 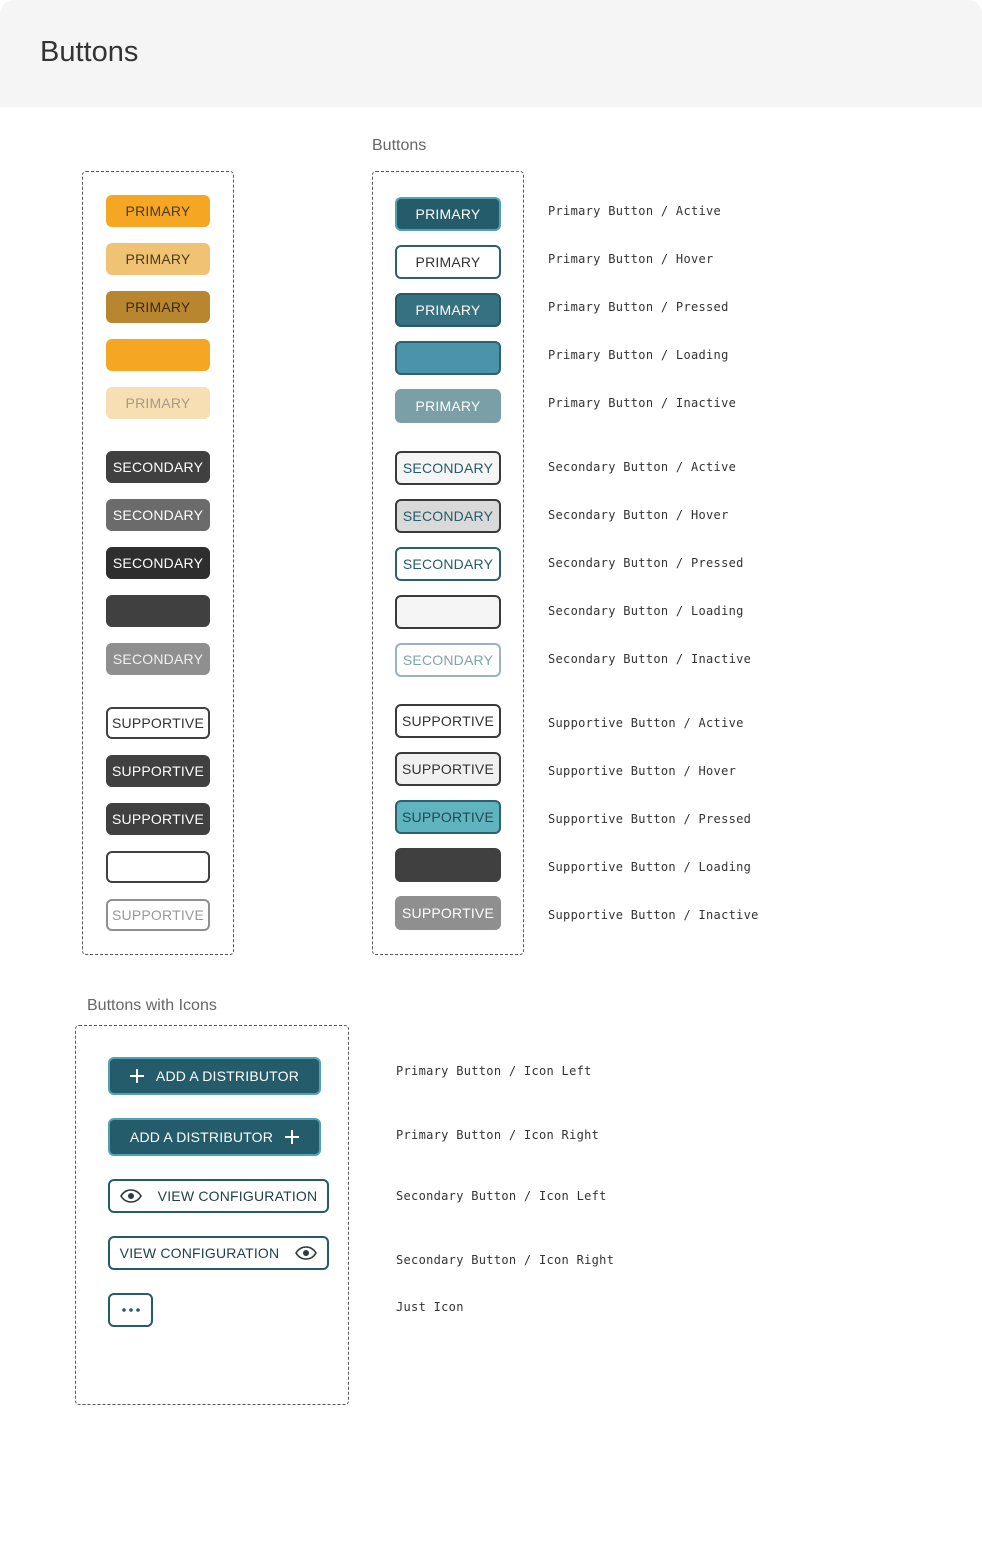 I want to click on page-title: Buttons, so click(x=89, y=52).